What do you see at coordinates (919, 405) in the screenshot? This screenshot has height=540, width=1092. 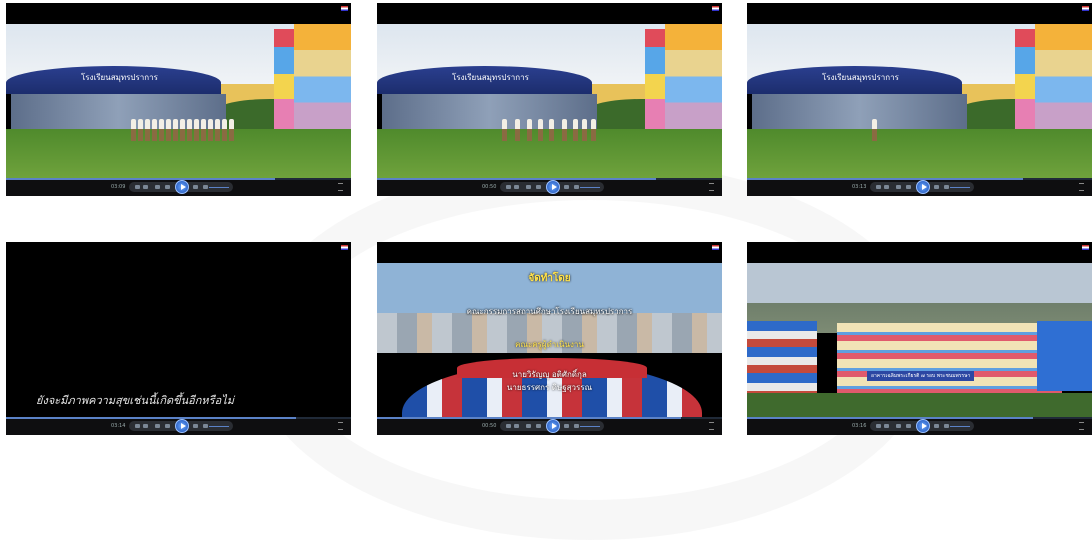 I see `trees` at bounding box center [919, 405].